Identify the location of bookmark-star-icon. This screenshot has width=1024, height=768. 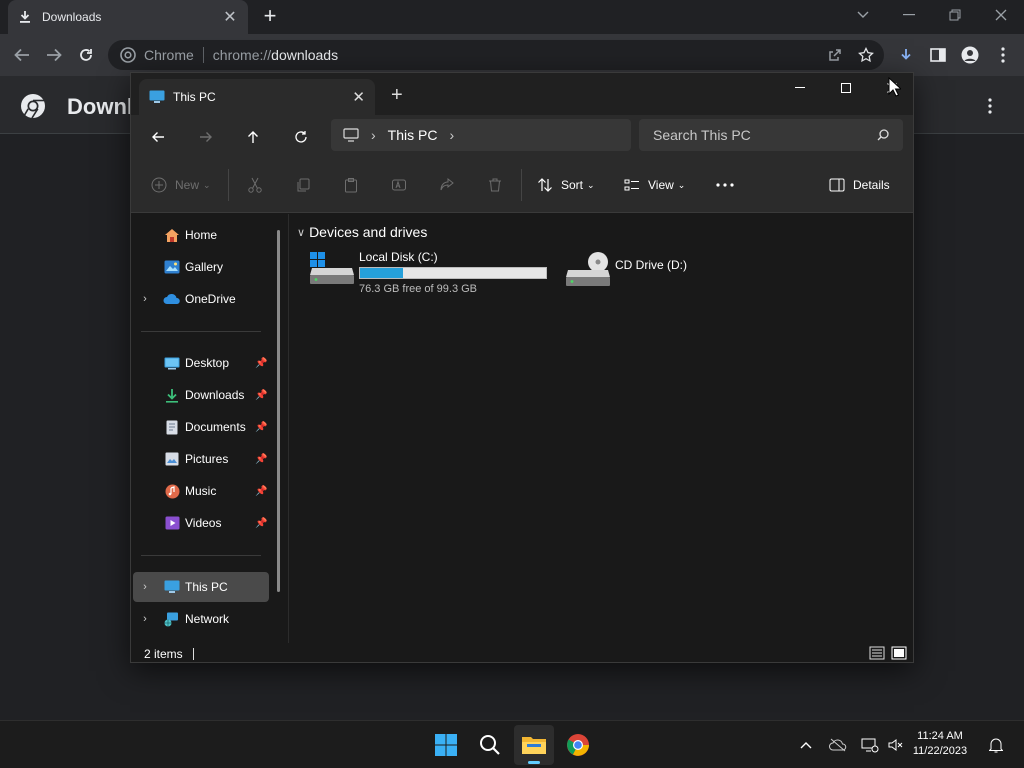
(866, 55).